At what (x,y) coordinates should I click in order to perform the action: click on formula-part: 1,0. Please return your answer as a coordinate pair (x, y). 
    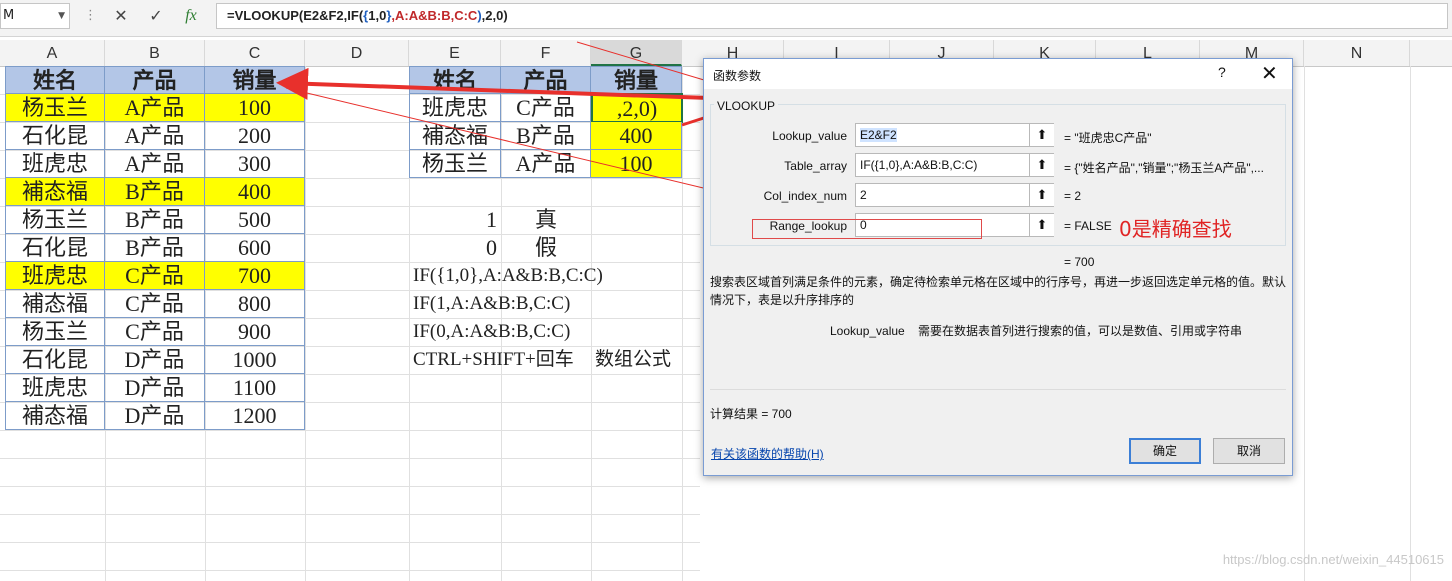
    Looking at the image, I should click on (377, 15).